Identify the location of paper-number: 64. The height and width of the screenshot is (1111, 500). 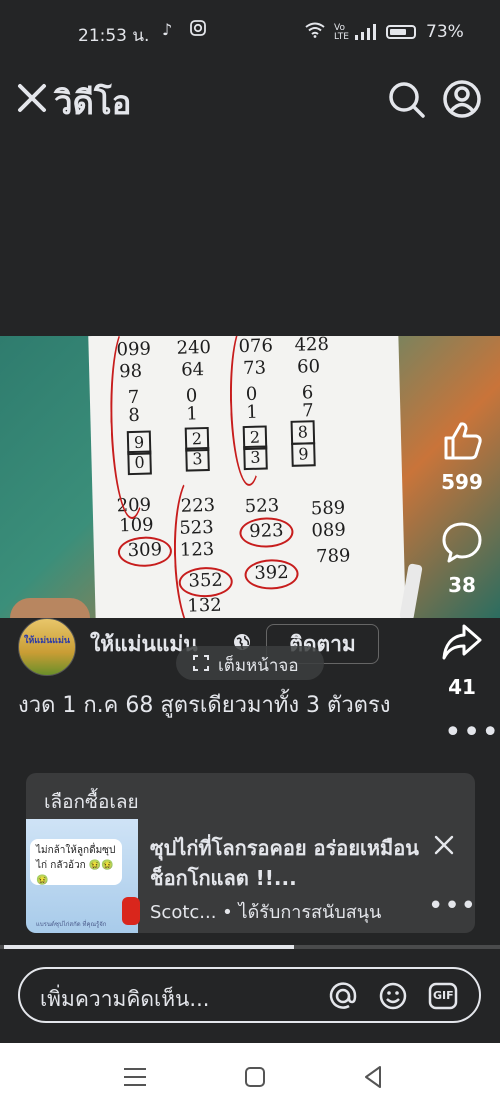
(192, 370).